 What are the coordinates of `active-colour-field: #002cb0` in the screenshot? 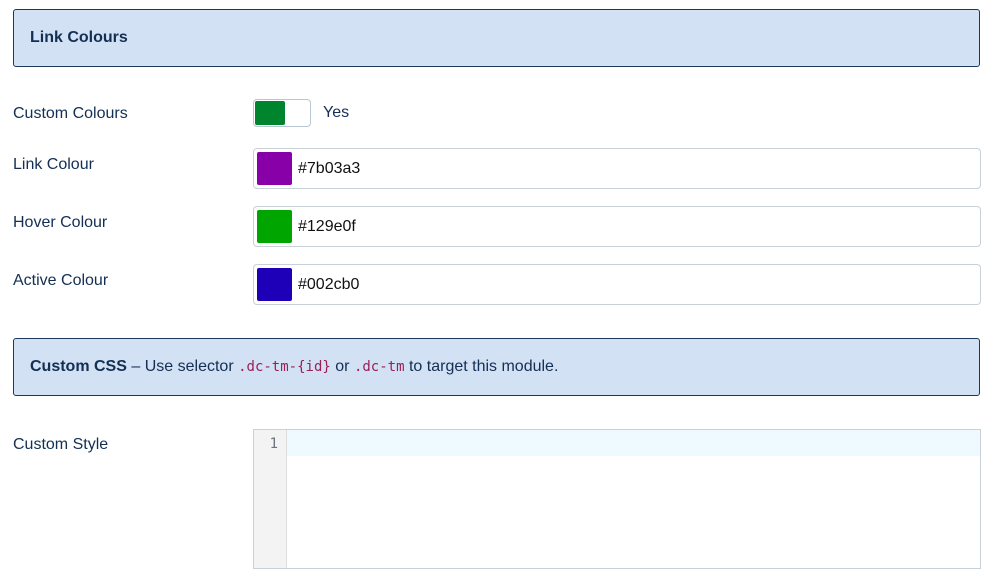 It's located at (617, 284).